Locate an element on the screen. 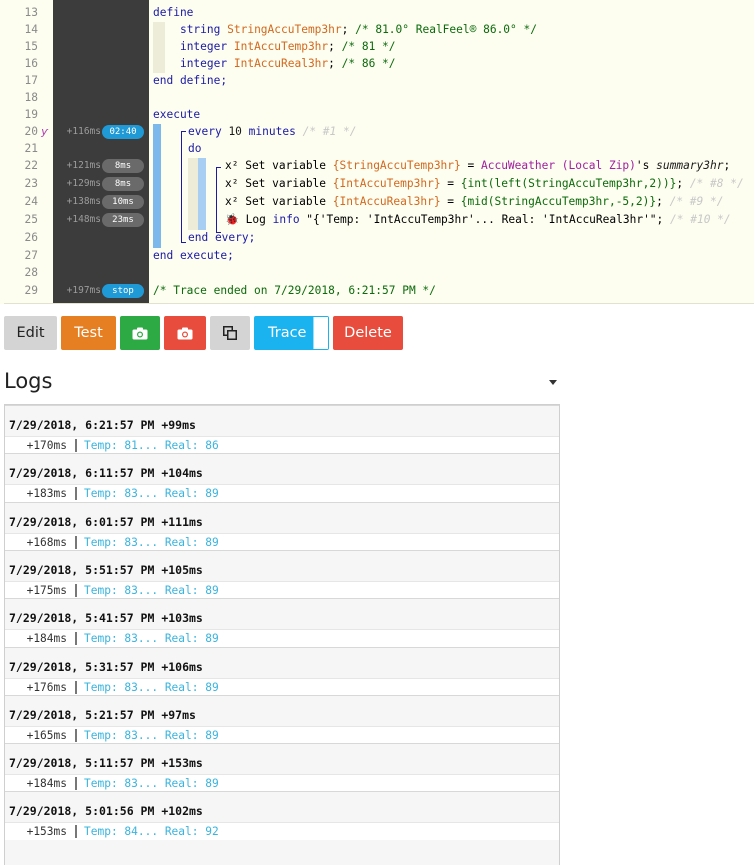  log-line: +168ms Temp: 83... Real: 89 is located at coordinates (282, 541).